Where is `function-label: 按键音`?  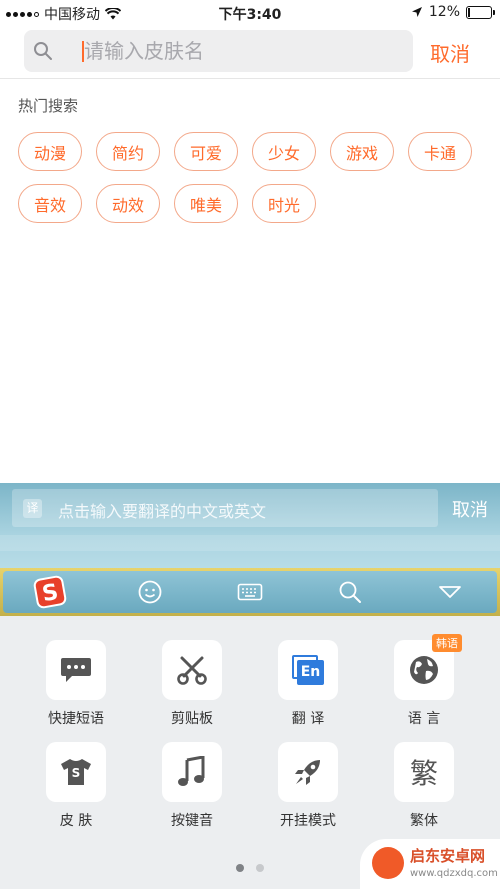
function-label: 按键音 is located at coordinates (192, 821).